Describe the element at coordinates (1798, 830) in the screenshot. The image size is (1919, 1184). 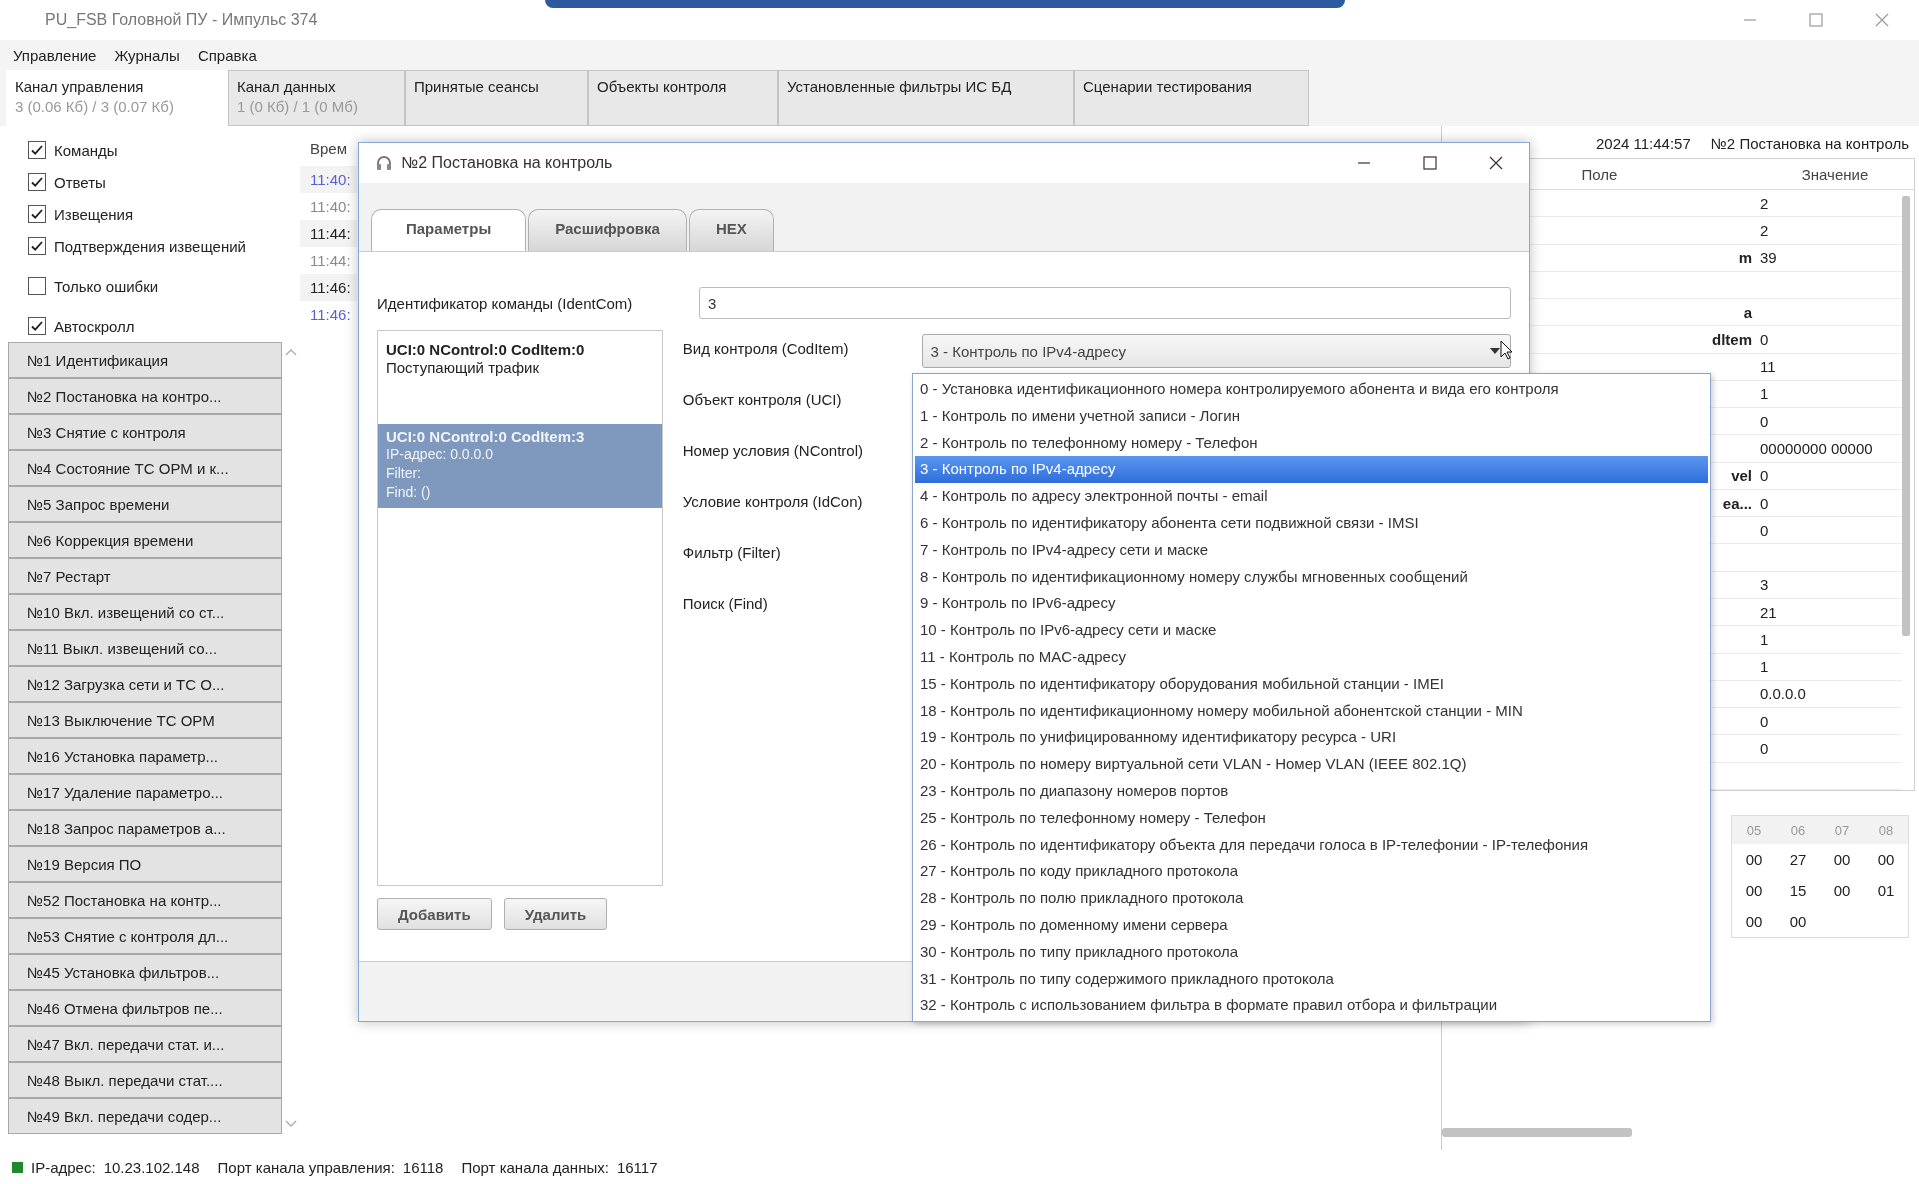
I see `column-header: 06` at that location.